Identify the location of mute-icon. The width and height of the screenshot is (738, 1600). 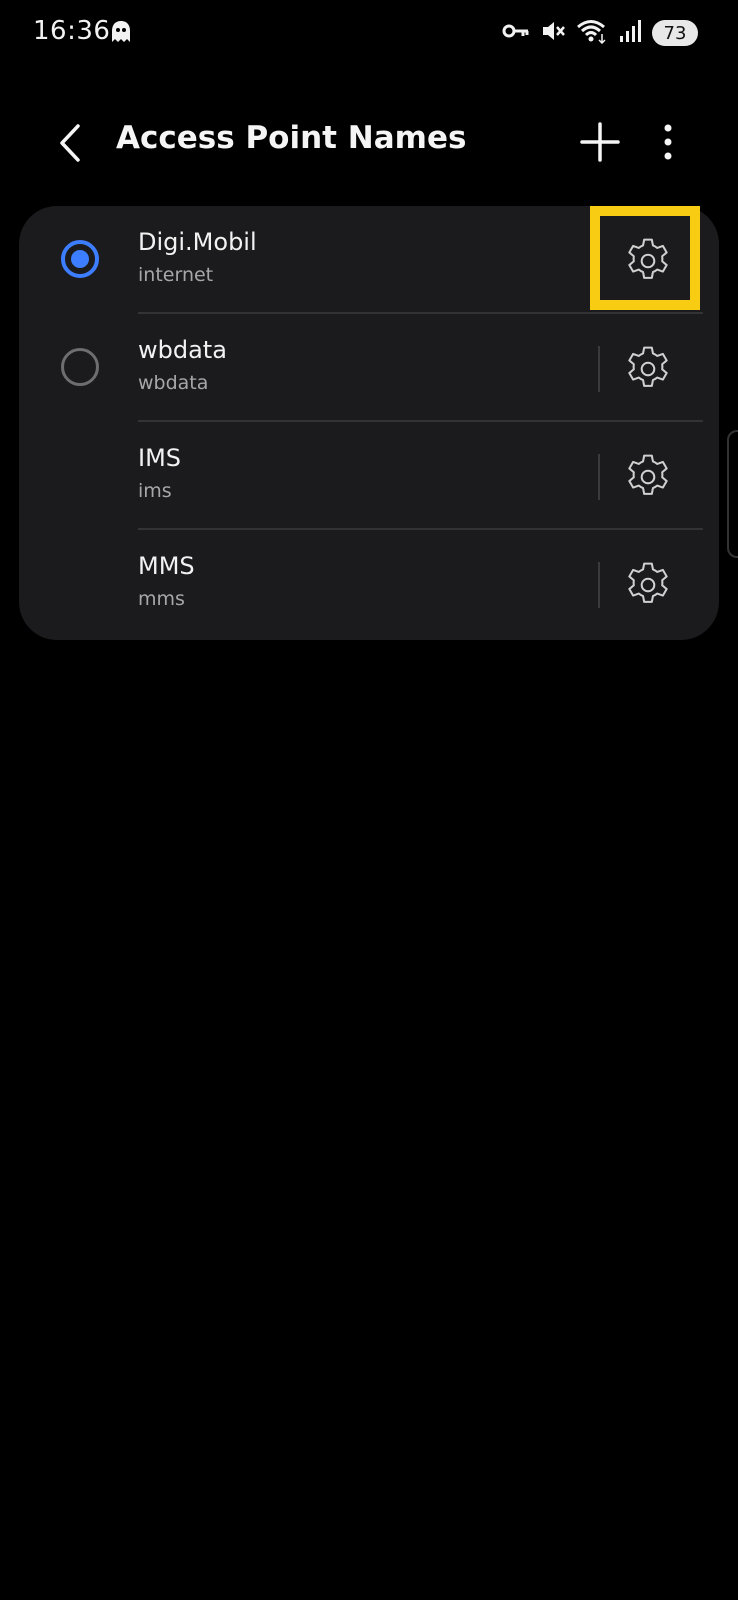
(553, 33).